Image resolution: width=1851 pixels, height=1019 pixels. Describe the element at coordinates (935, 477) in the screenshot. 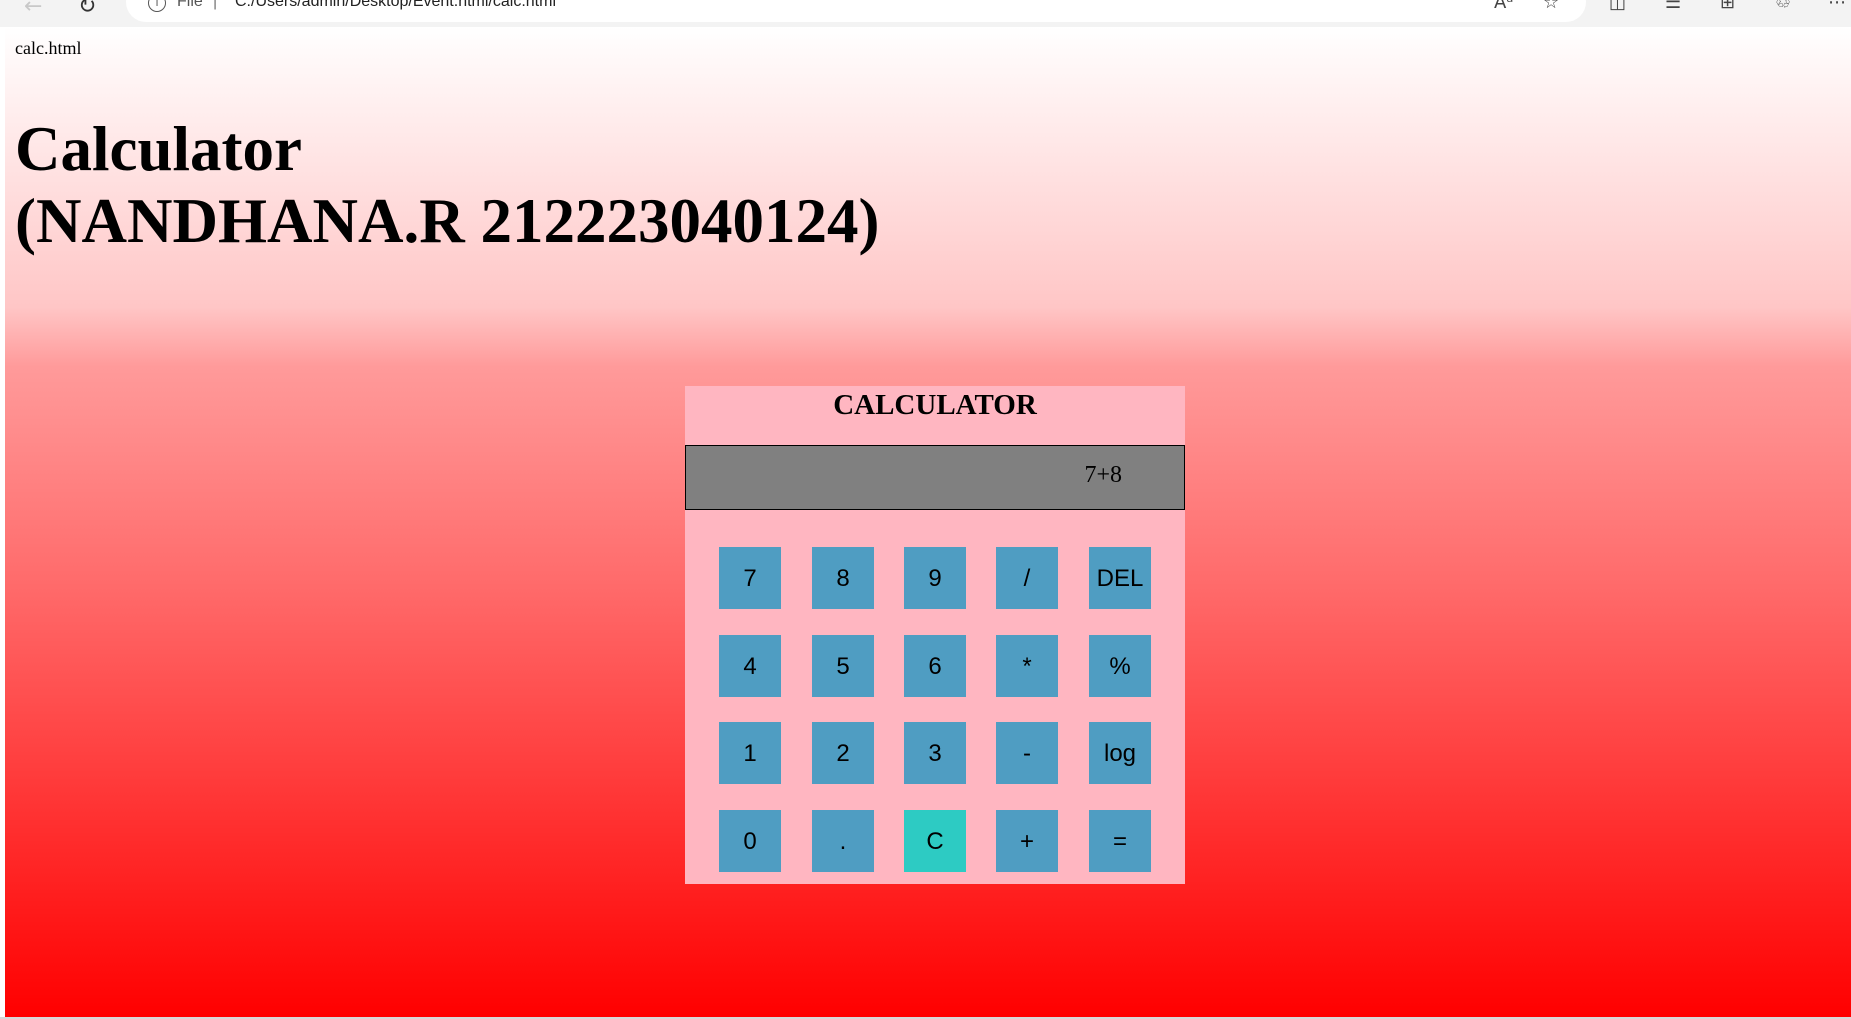

I see `calculator-display: 7+8` at that location.